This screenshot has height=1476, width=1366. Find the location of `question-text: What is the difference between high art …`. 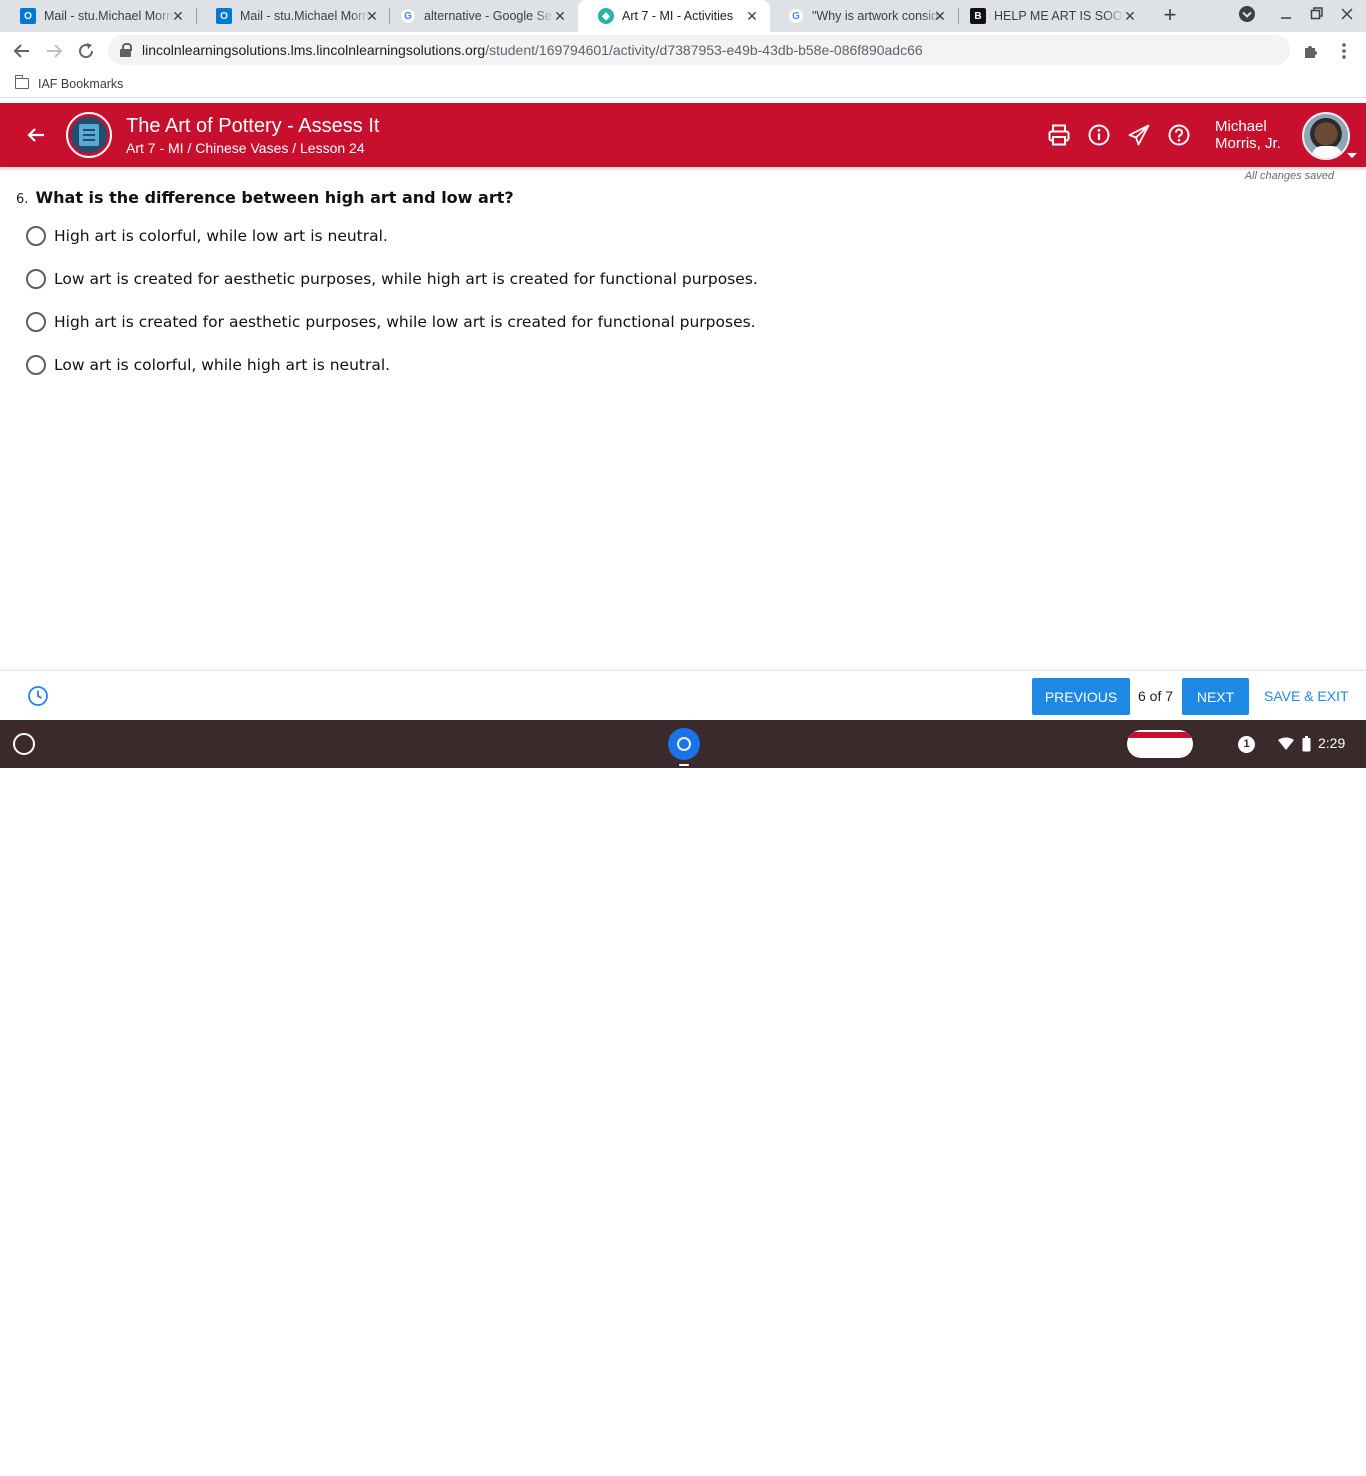

question-text: What is the difference between high art … is located at coordinates (274, 197).